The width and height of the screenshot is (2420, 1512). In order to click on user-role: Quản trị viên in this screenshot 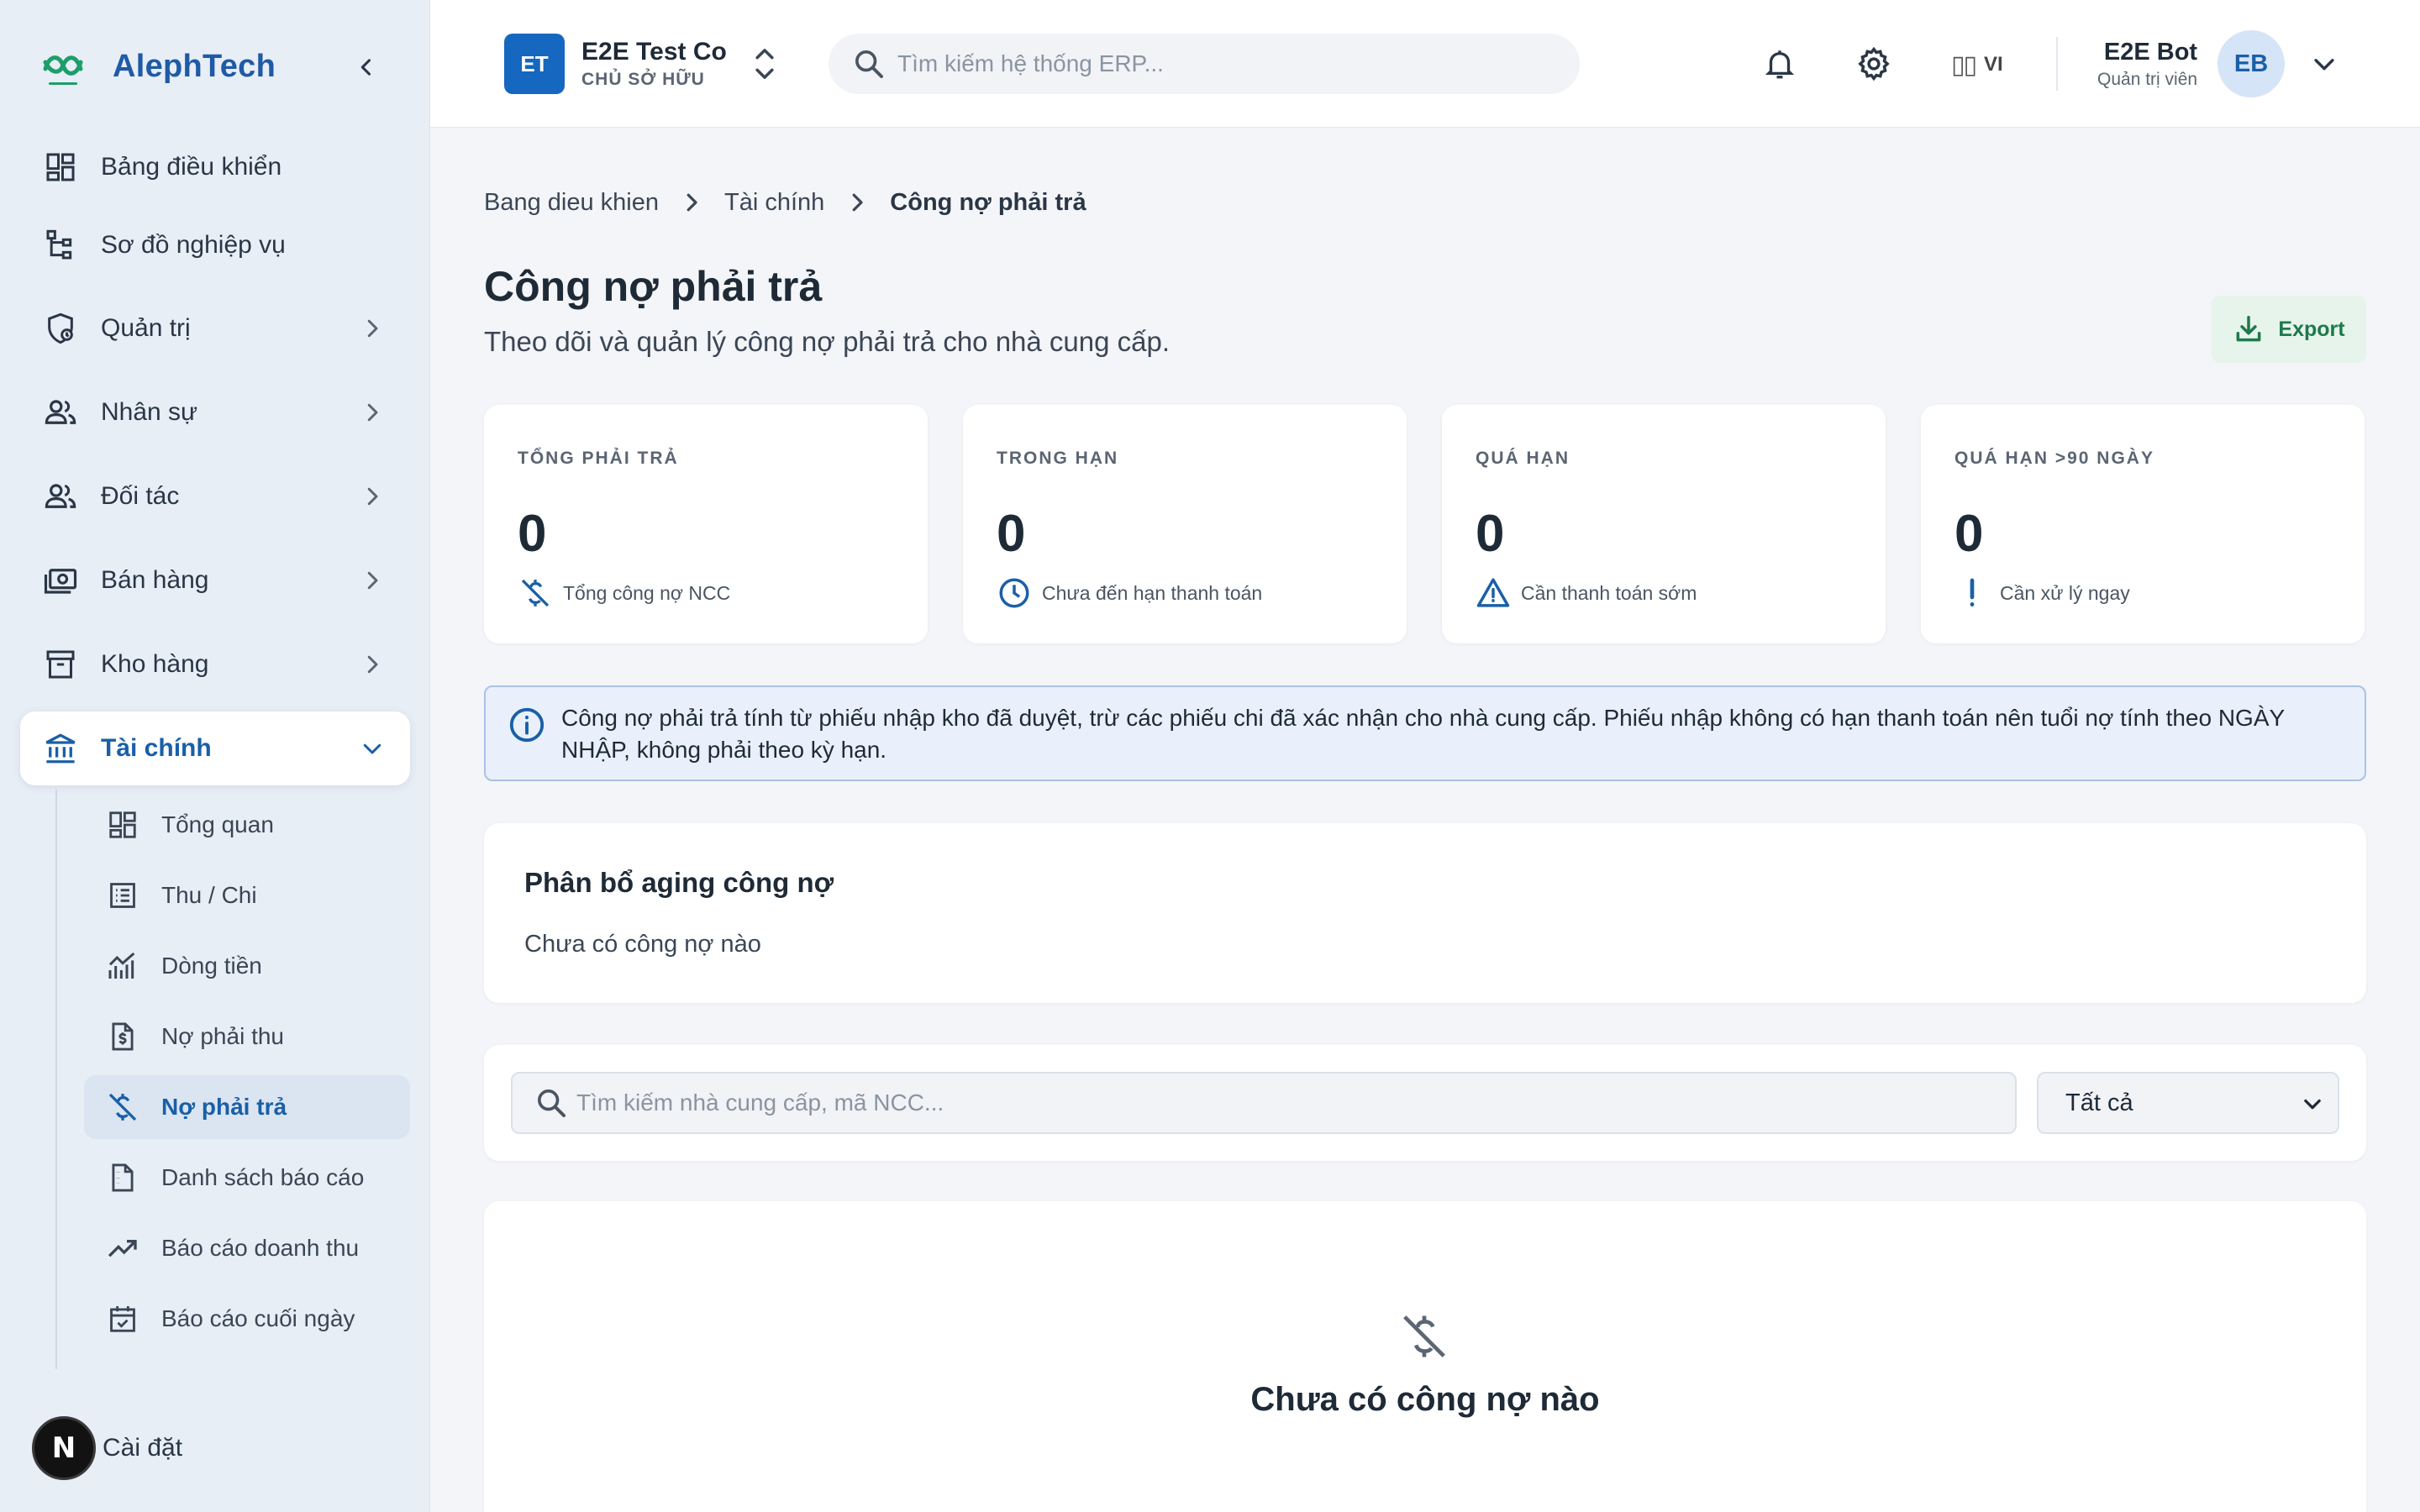, I will do `click(2147, 79)`.